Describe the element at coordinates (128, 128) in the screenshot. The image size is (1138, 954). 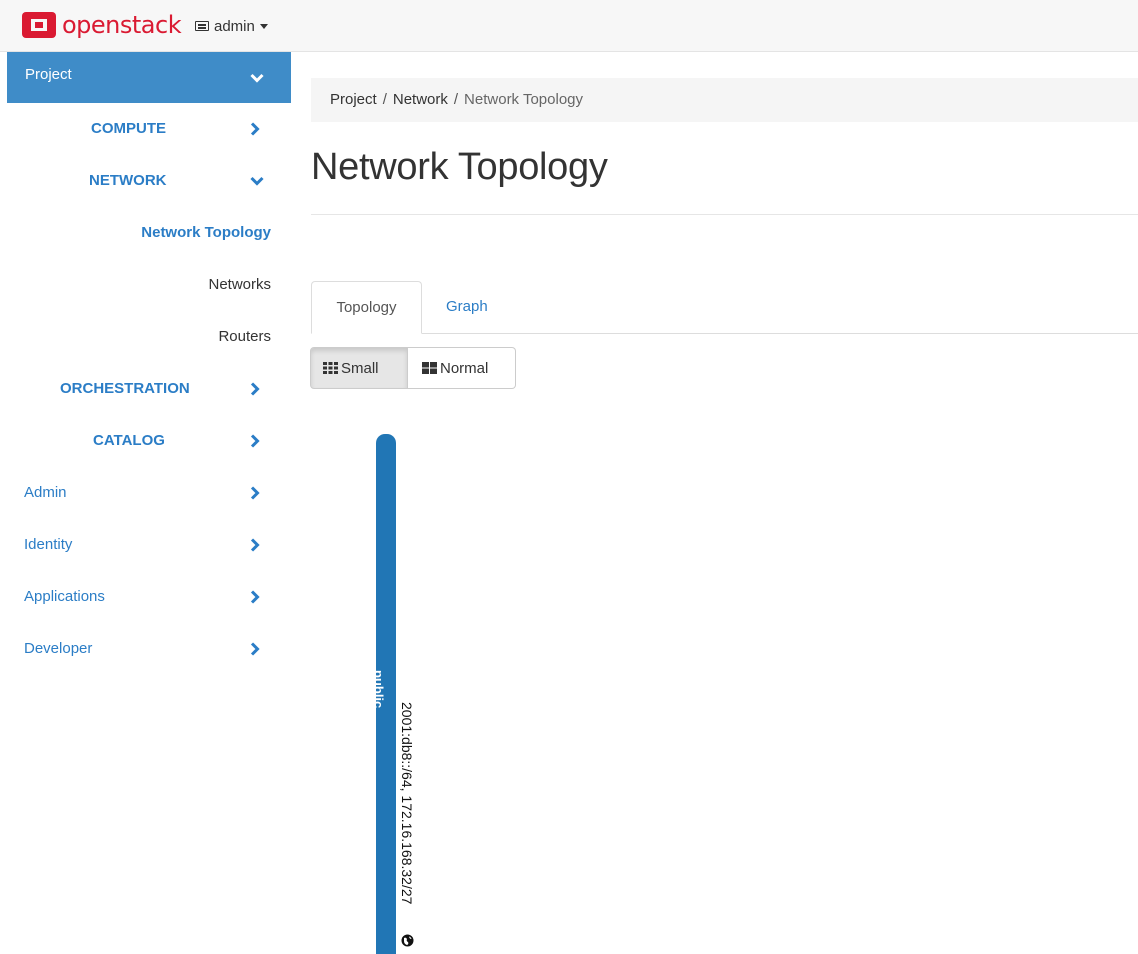
I see `sidebar-item-label: COMPUTE` at that location.